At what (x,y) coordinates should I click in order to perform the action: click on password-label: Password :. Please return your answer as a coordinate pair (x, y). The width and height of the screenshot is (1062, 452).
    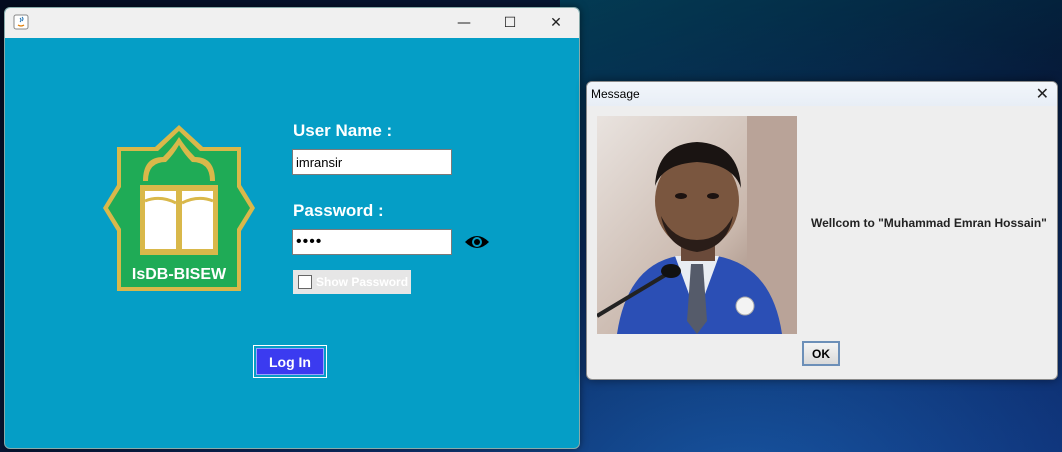
    Looking at the image, I should click on (338, 210).